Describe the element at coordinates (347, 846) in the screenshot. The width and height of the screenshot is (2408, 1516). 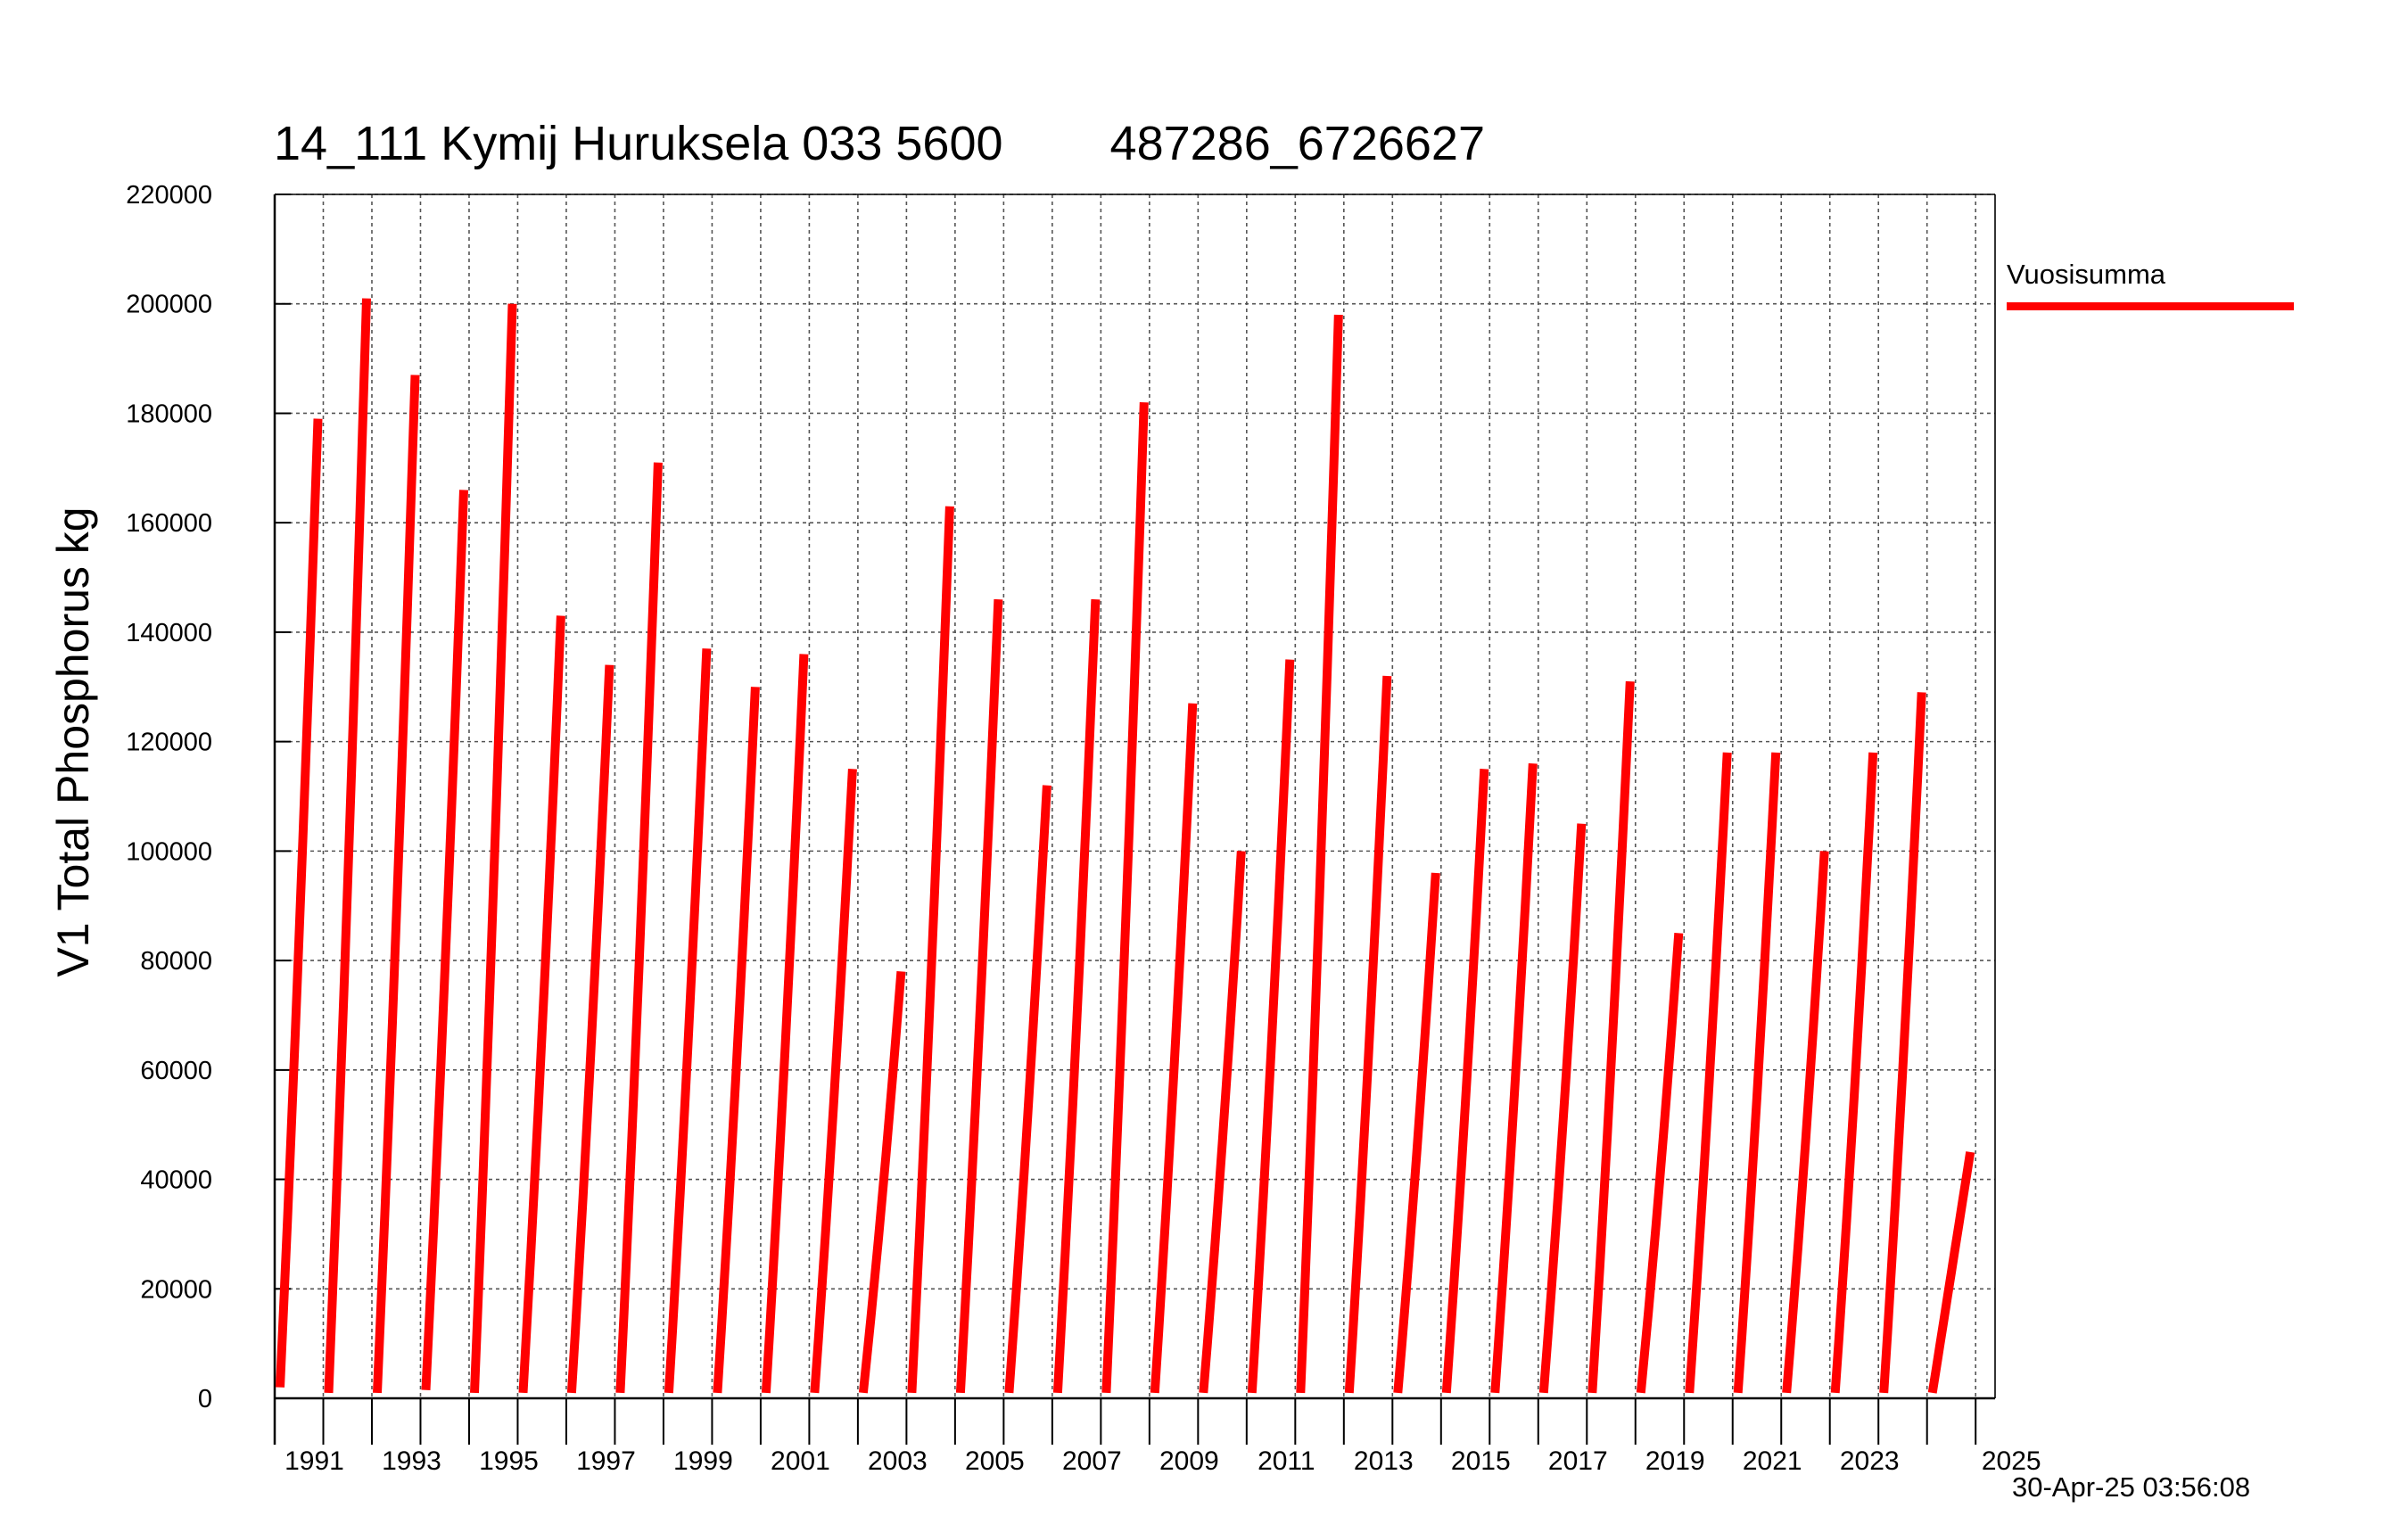
I see `series-line-1991` at that location.